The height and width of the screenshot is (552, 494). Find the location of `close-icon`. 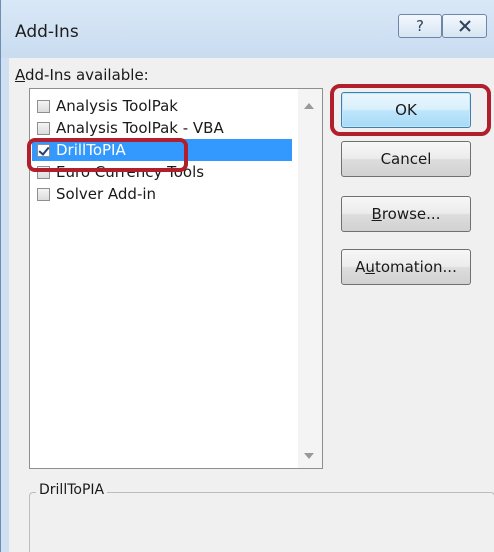

close-icon is located at coordinates (464, 26).